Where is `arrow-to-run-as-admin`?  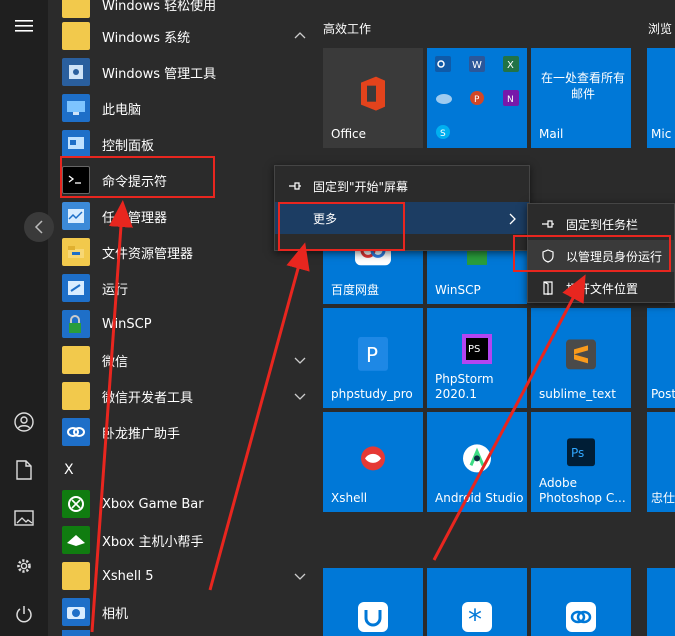
arrow-to-run-as-admin is located at coordinates (509, 417).